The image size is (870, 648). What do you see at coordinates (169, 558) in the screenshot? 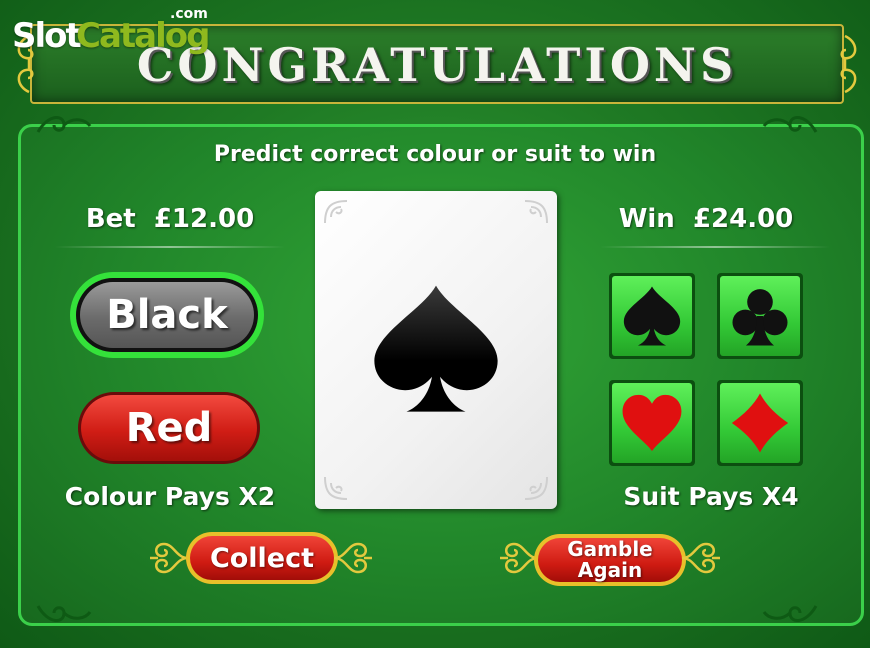
I see `flourish-left-icon` at bounding box center [169, 558].